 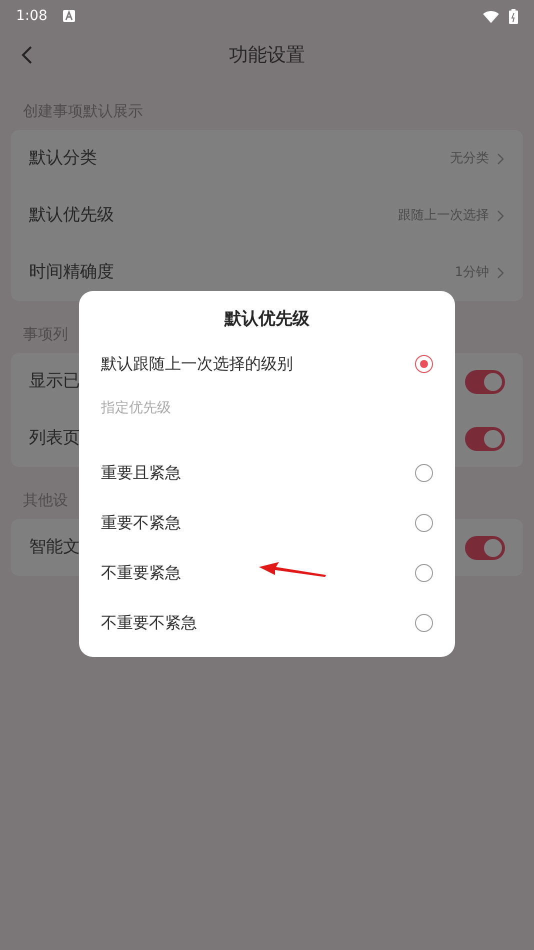 What do you see at coordinates (491, 16) in the screenshot?
I see `wifi-icon` at bounding box center [491, 16].